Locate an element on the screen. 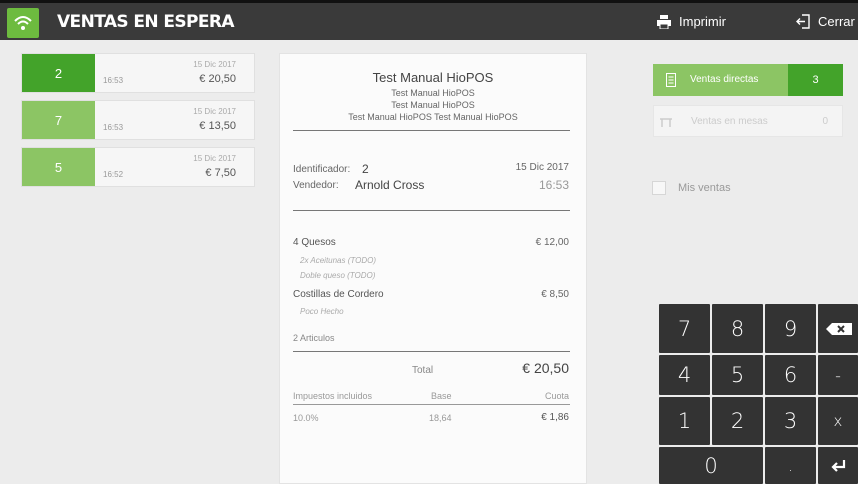 The height and width of the screenshot is (484, 858). item-modifier: Poco Hecho is located at coordinates (322, 311).